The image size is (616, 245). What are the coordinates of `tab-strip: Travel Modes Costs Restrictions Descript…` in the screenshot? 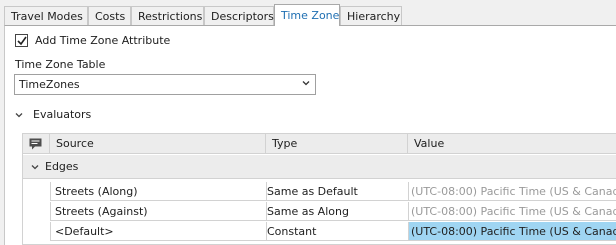 It's located at (308, 13).